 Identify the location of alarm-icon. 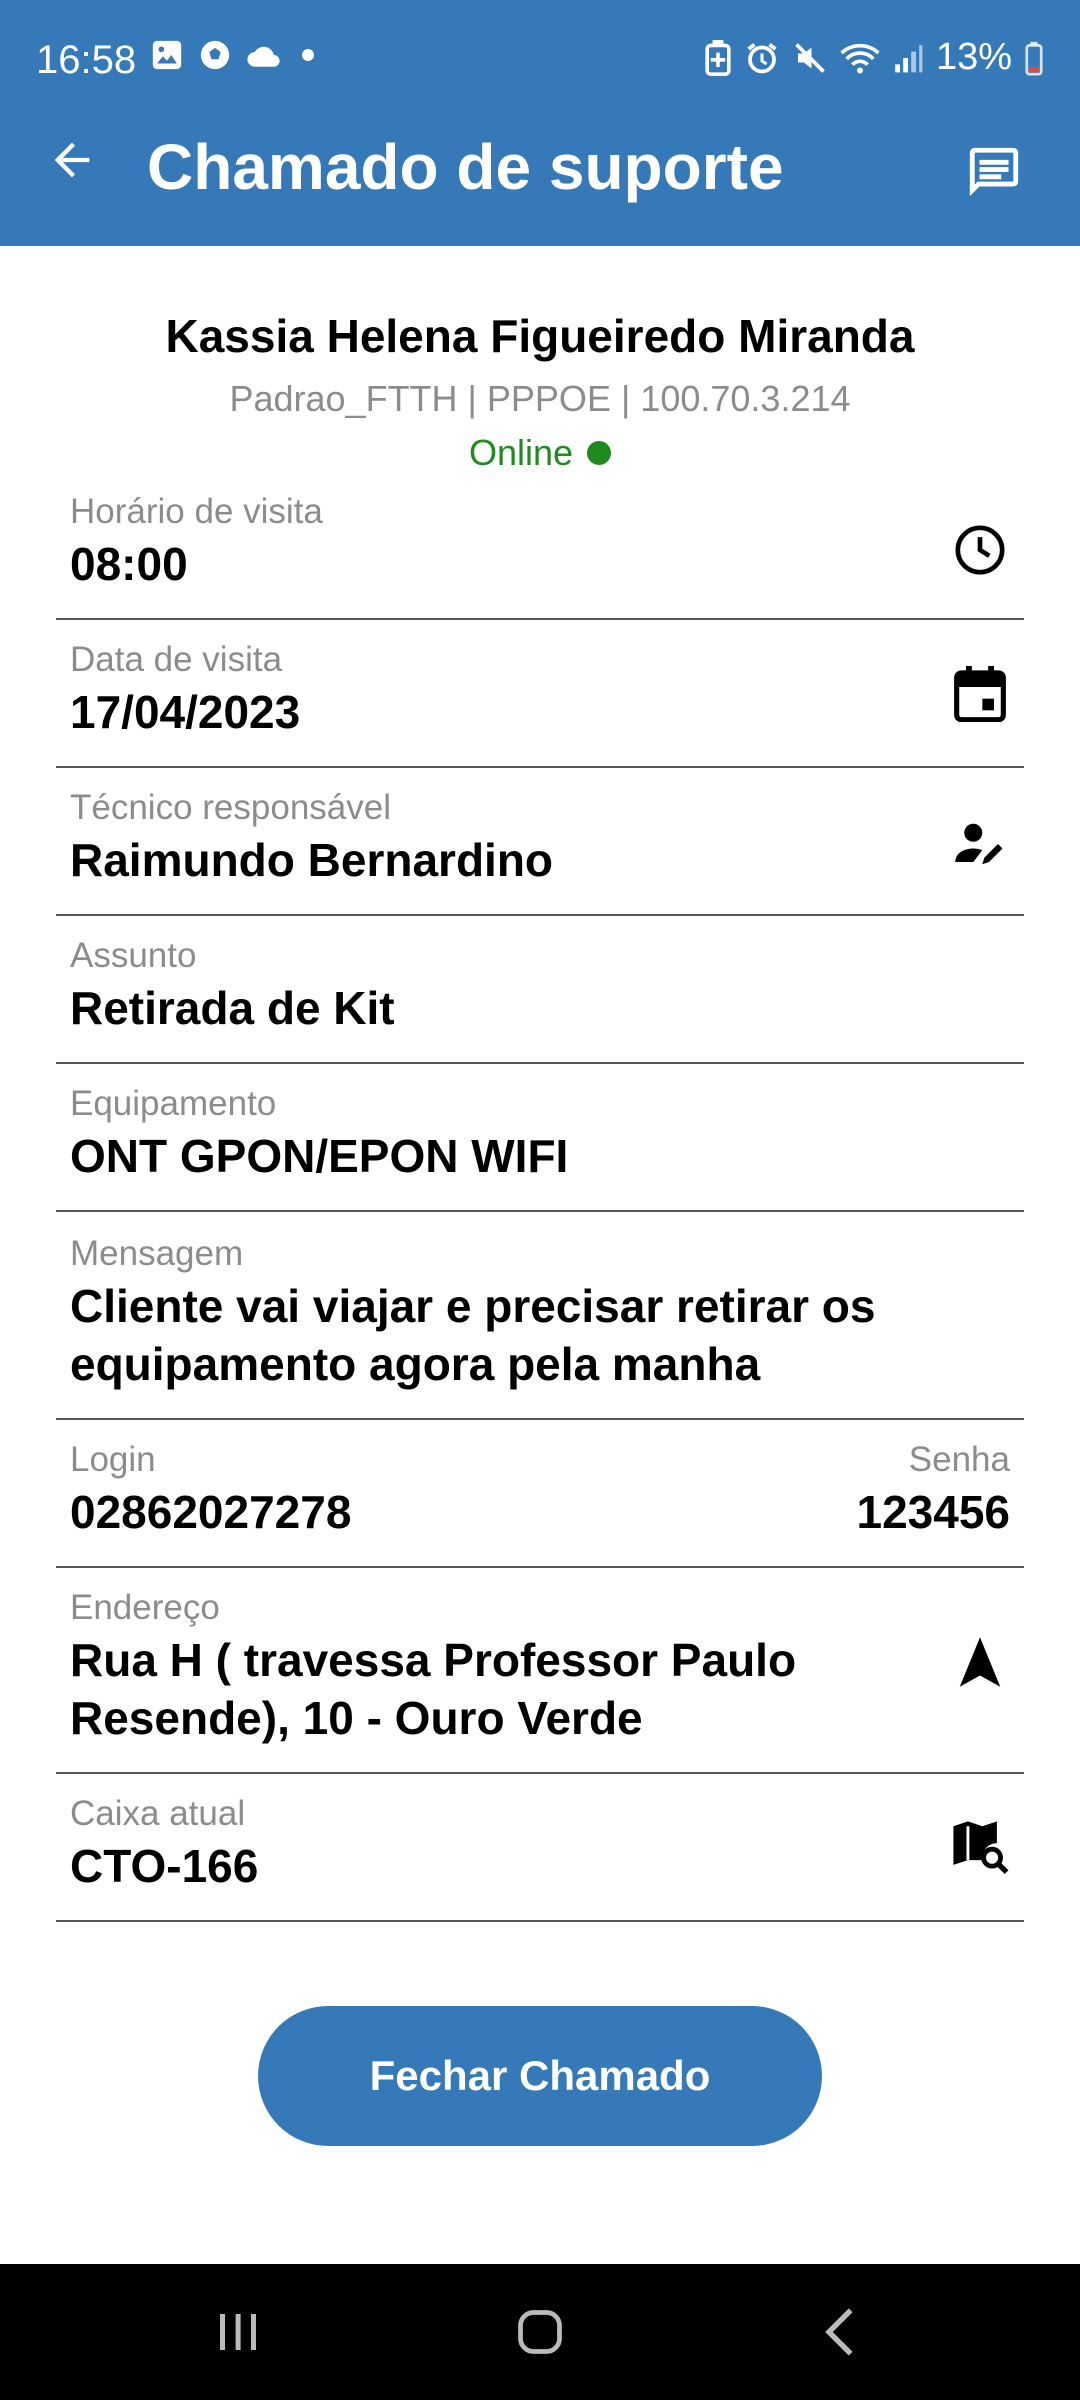
(762, 58).